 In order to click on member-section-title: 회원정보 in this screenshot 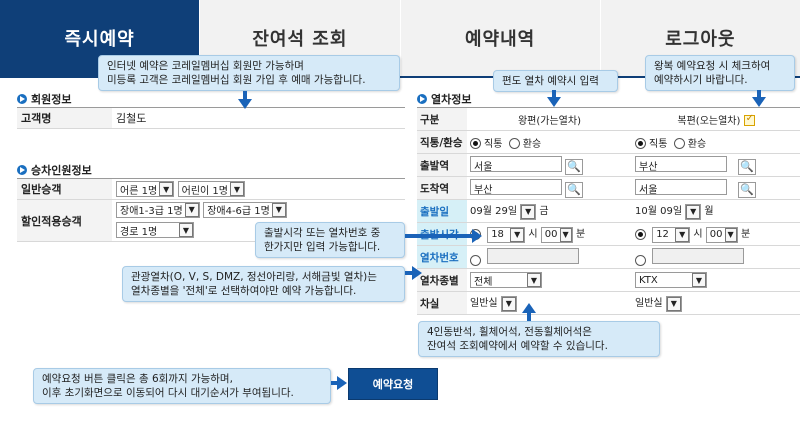, I will do `click(44, 99)`.